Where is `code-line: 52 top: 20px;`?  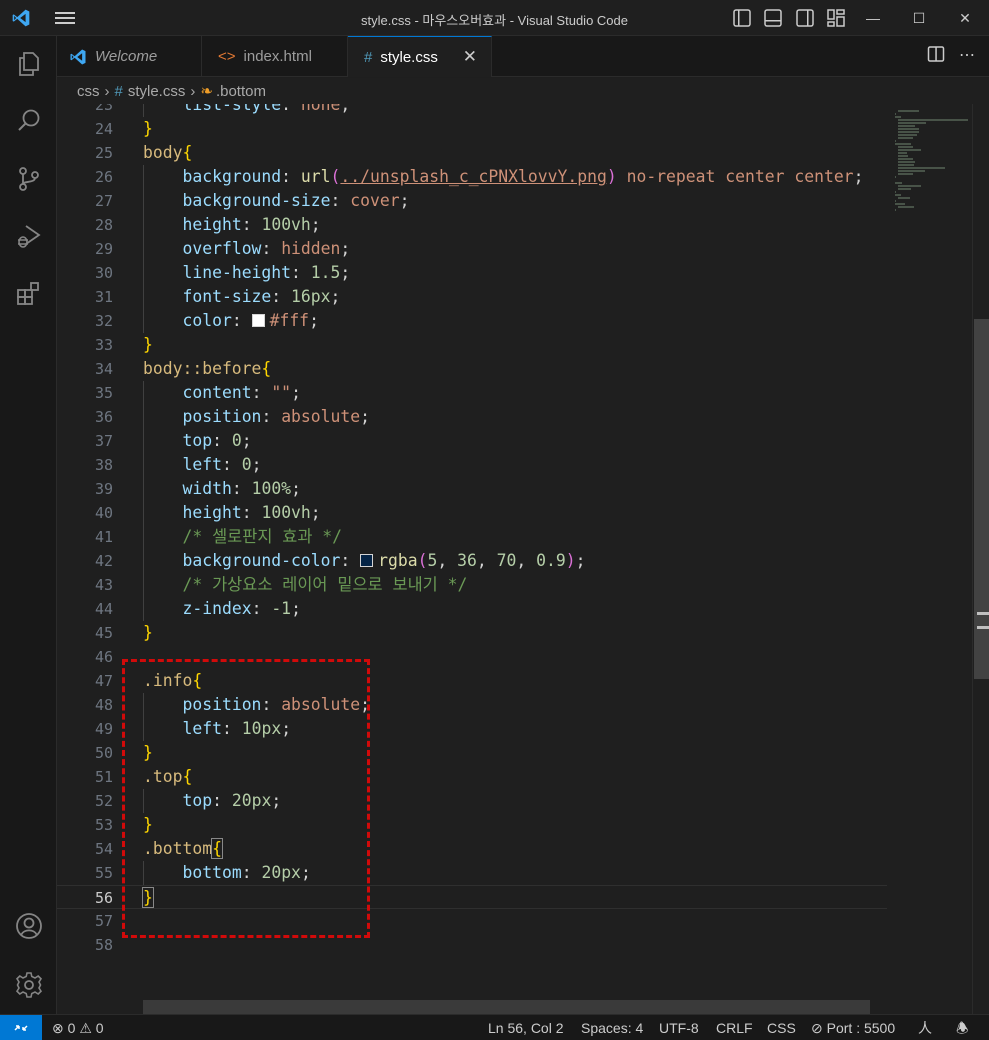
code-line: 52 top: 20px; is located at coordinates (472, 801).